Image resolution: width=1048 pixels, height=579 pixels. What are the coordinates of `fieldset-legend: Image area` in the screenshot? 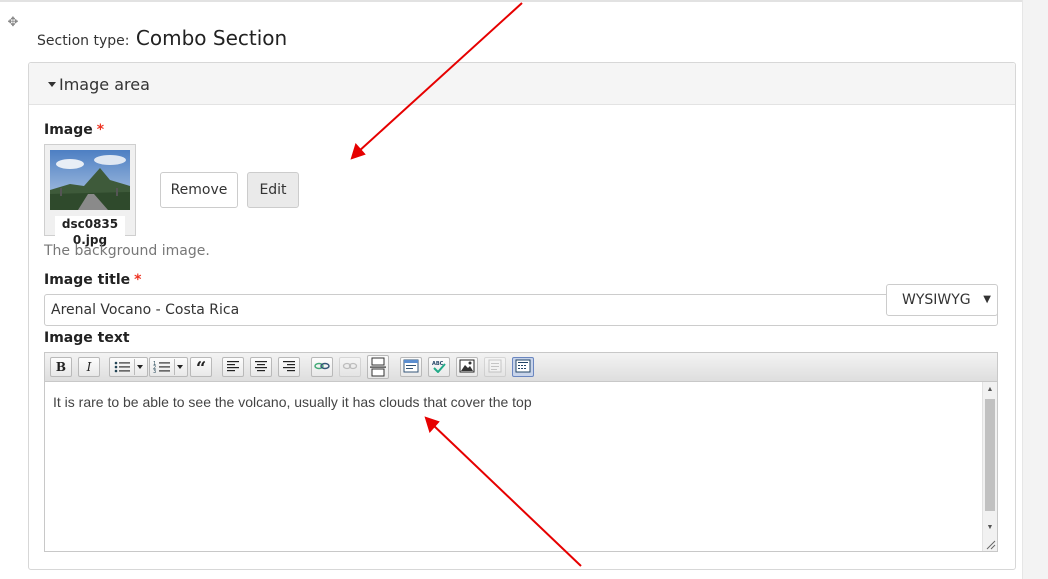 It's located at (522, 84).